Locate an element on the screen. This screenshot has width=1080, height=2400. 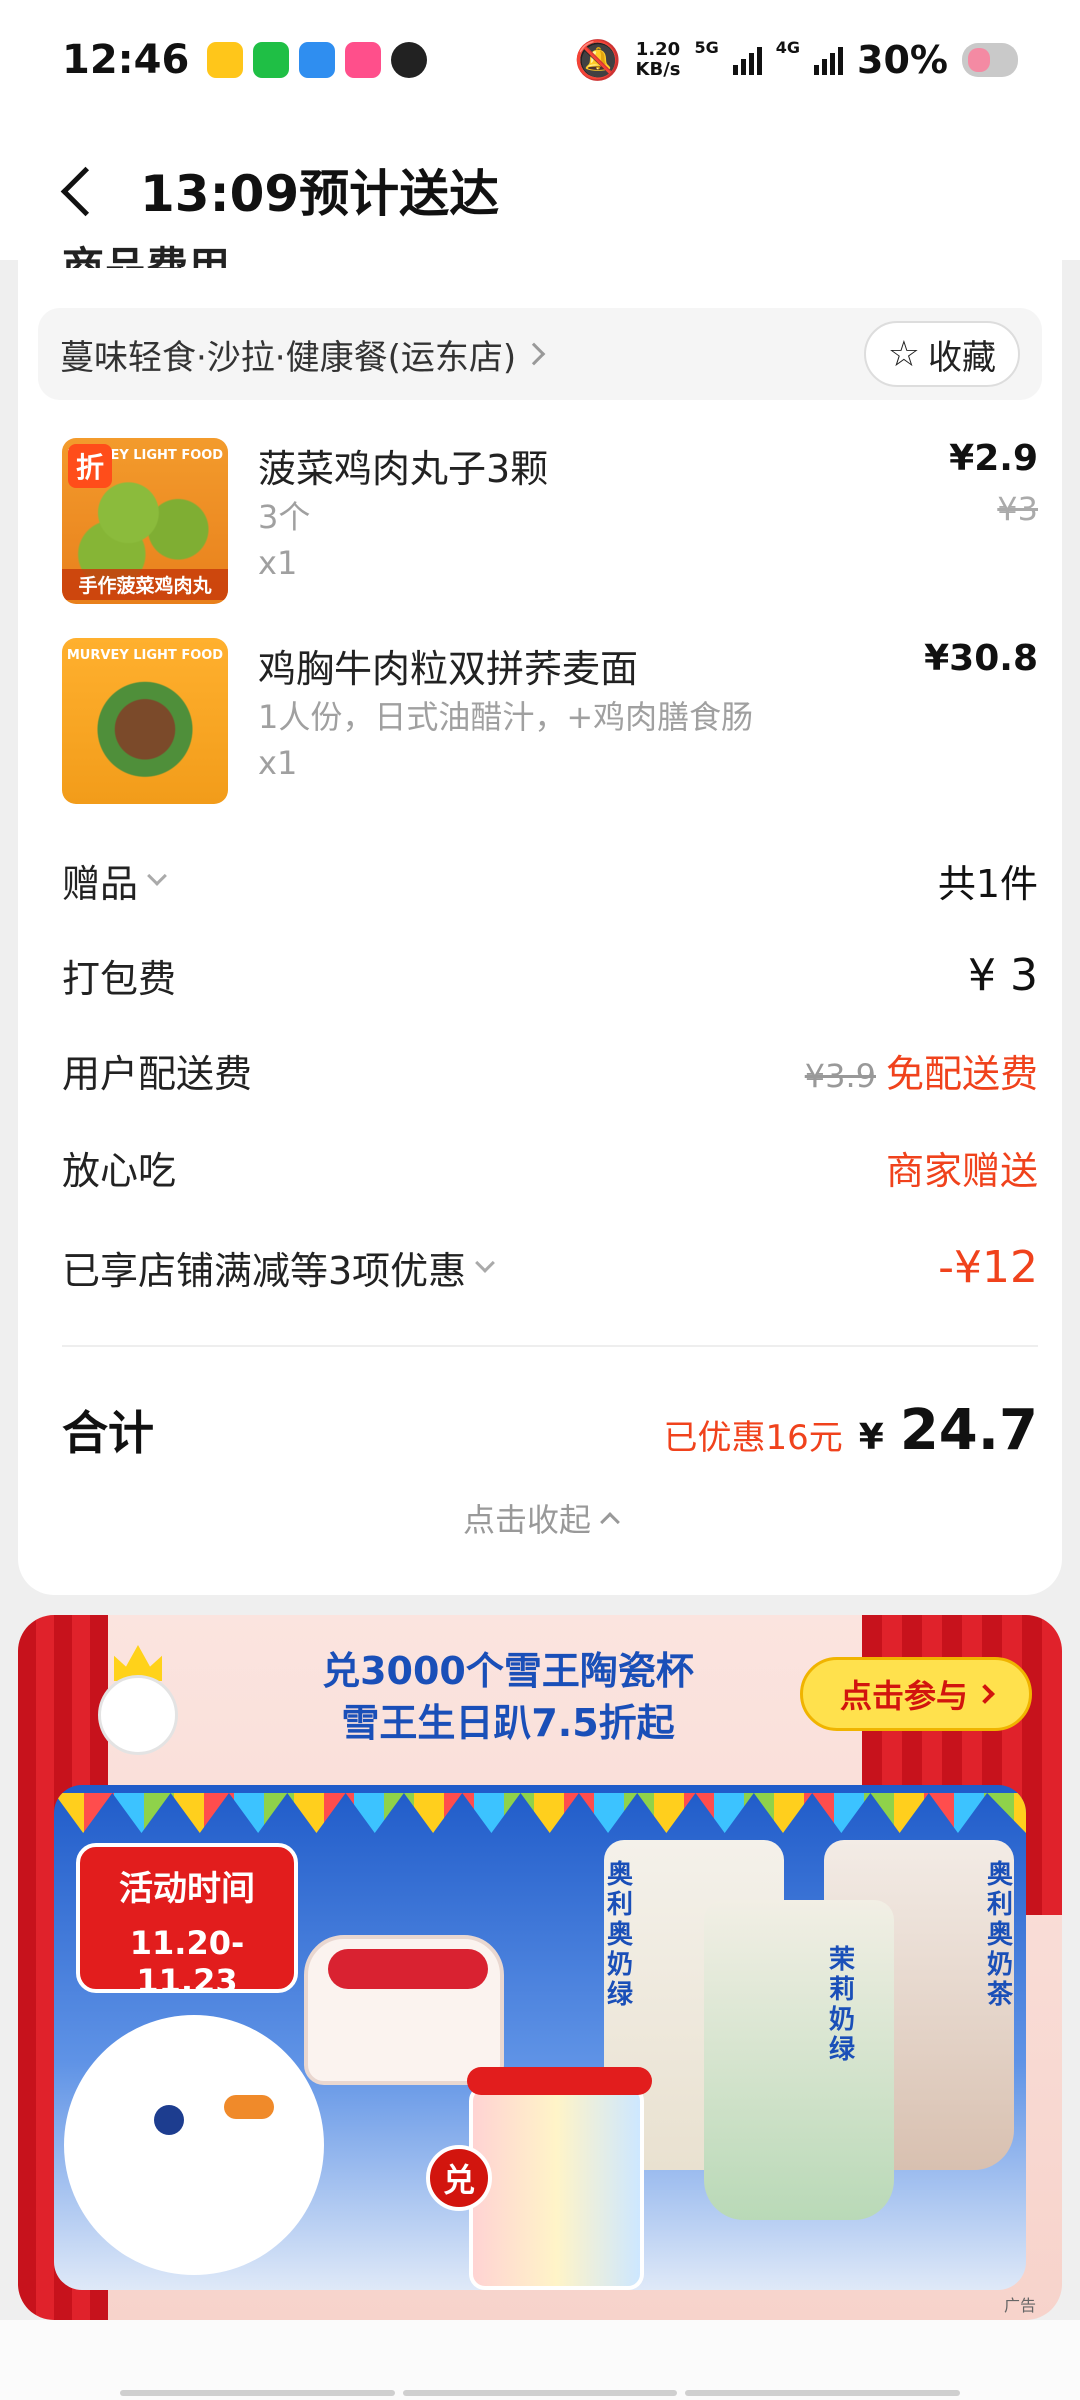
notification-icons is located at coordinates (317, 60).